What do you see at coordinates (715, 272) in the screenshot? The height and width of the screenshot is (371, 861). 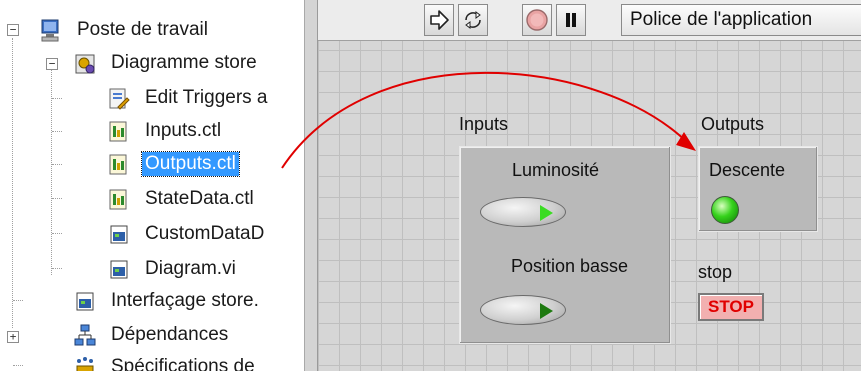 I see `stop-label: stop` at bounding box center [715, 272].